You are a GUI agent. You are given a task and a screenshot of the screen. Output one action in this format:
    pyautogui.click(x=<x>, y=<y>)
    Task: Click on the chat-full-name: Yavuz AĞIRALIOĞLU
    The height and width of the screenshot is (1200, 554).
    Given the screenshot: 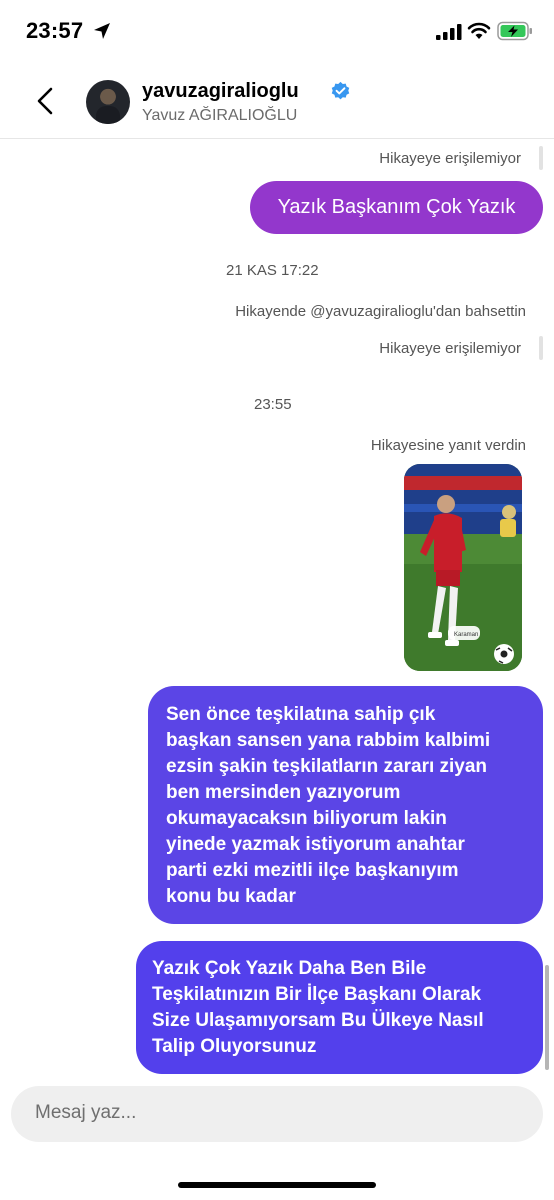 What is the action you would take?
    pyautogui.click(x=220, y=115)
    